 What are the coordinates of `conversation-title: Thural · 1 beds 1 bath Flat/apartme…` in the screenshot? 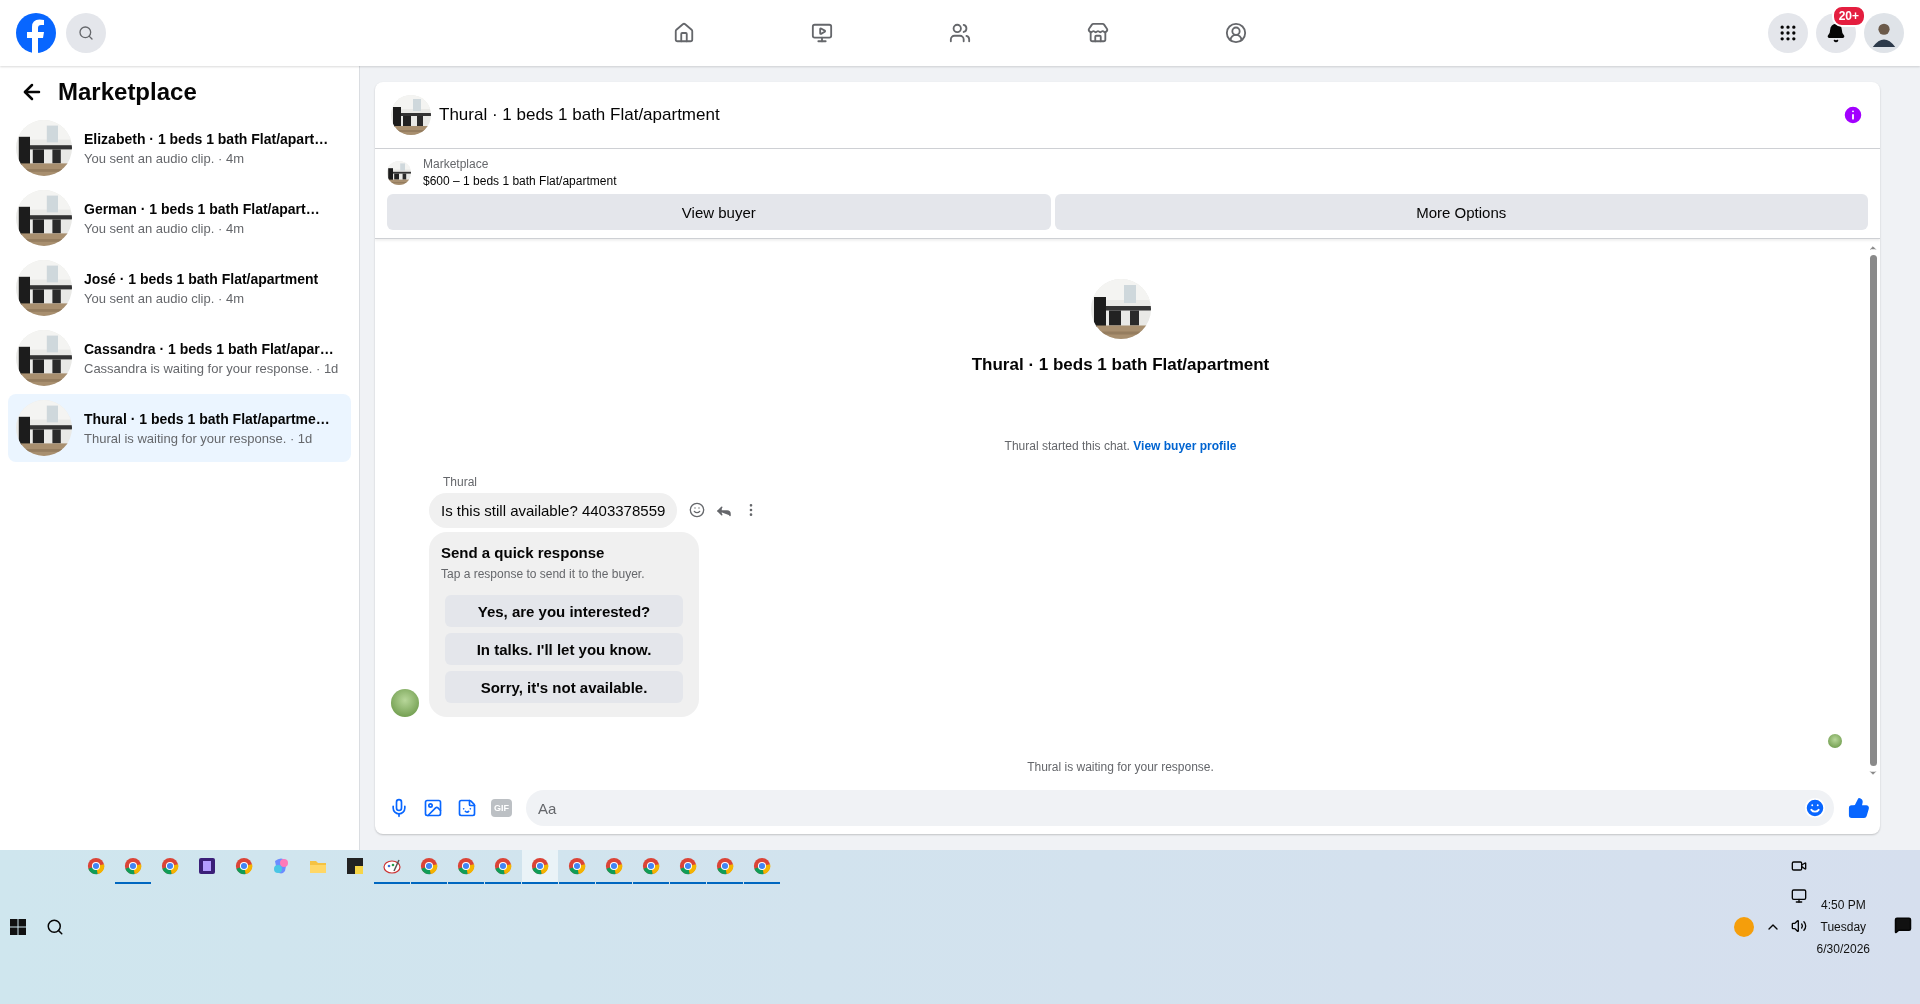 It's located at (207, 418).